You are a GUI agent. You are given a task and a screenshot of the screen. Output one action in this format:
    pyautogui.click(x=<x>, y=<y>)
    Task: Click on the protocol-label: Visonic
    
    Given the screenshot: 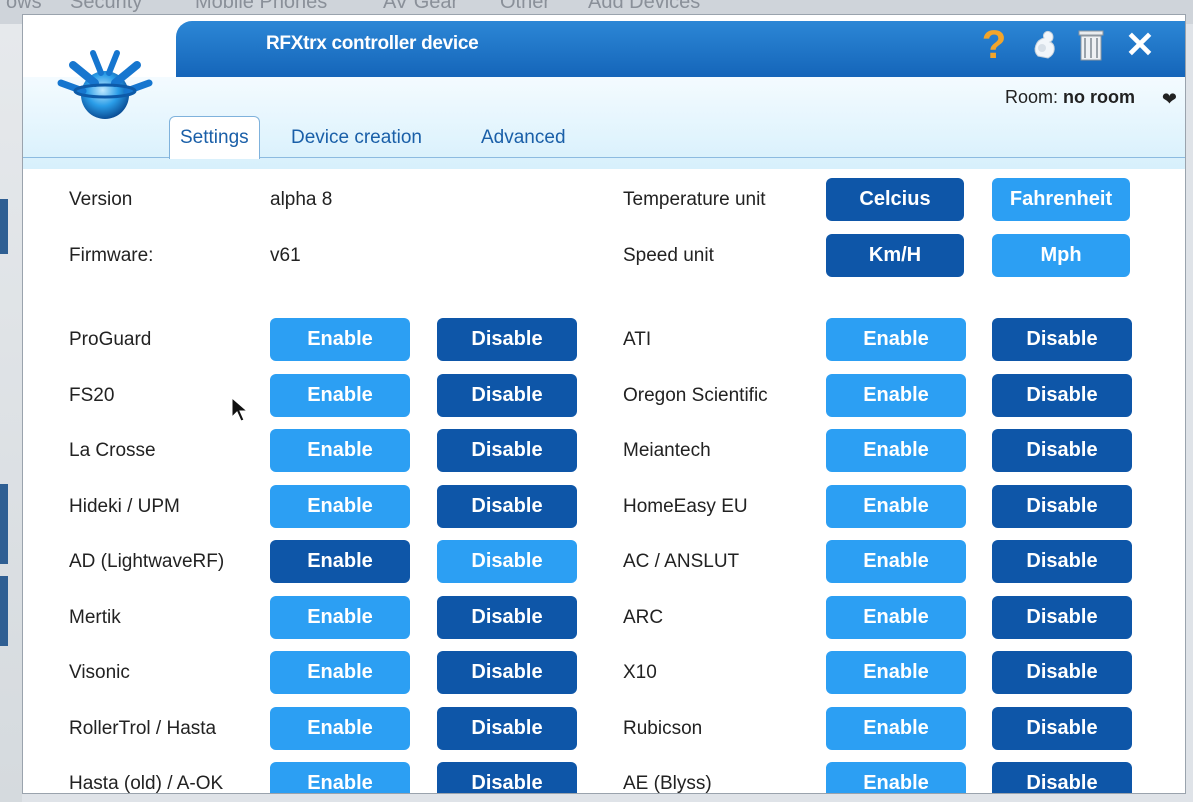 What is the action you would take?
    pyautogui.click(x=99, y=672)
    